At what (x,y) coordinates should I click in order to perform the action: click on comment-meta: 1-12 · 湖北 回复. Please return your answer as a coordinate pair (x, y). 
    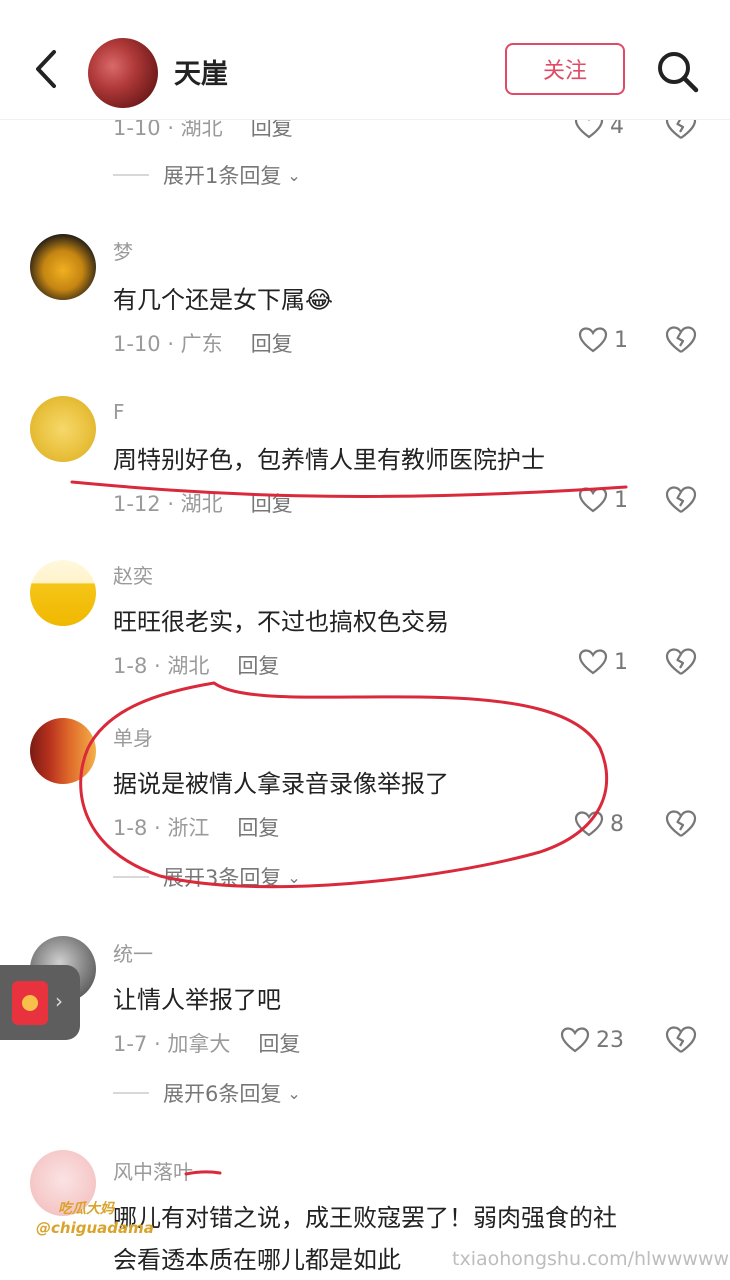
    Looking at the image, I should click on (203, 503).